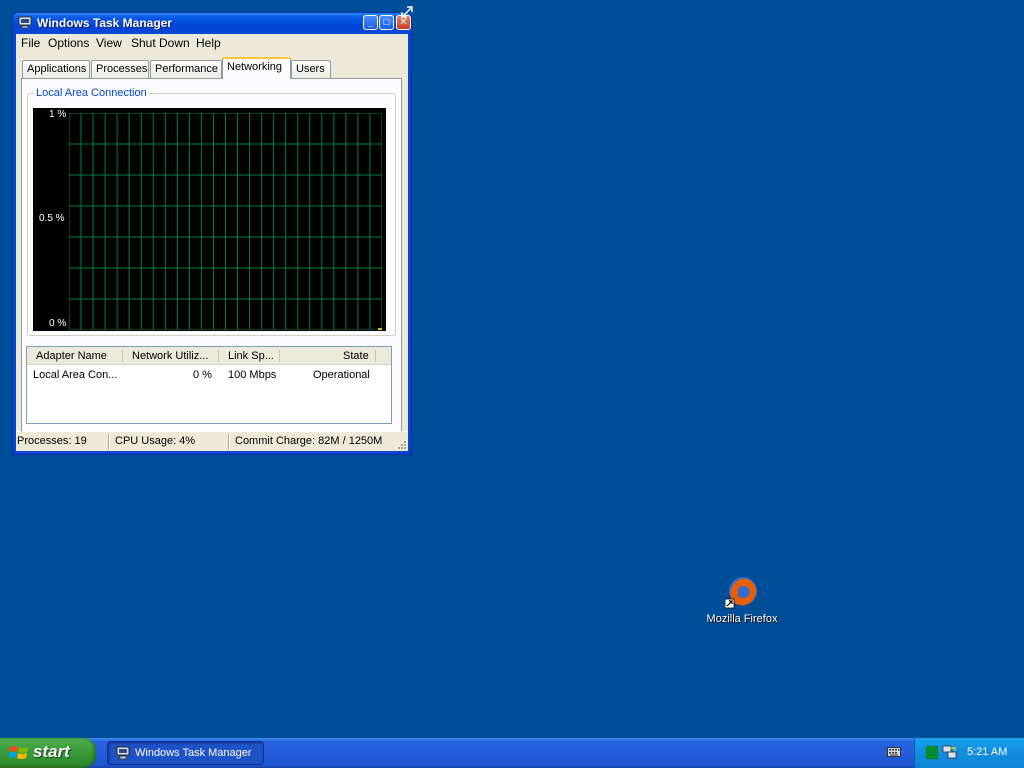 This screenshot has height=768, width=1024. What do you see at coordinates (105, 23) in the screenshot?
I see `window-title: Windows Task Manager` at bounding box center [105, 23].